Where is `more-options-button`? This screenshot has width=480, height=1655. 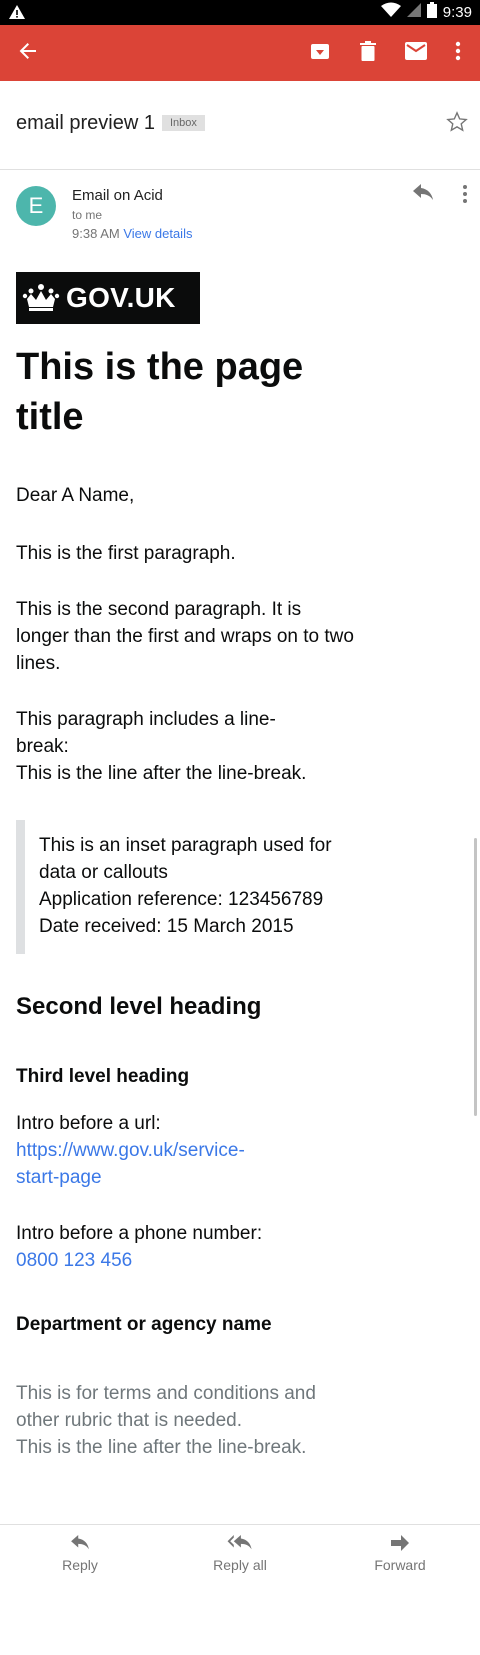
more-options-button is located at coordinates (458, 53).